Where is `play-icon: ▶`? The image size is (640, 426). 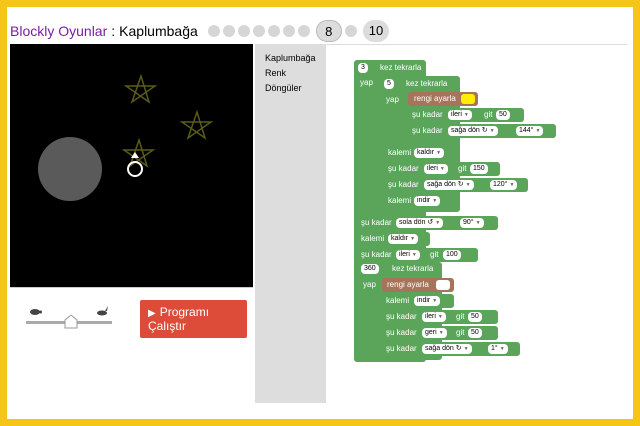 play-icon: ▶ is located at coordinates (152, 313).